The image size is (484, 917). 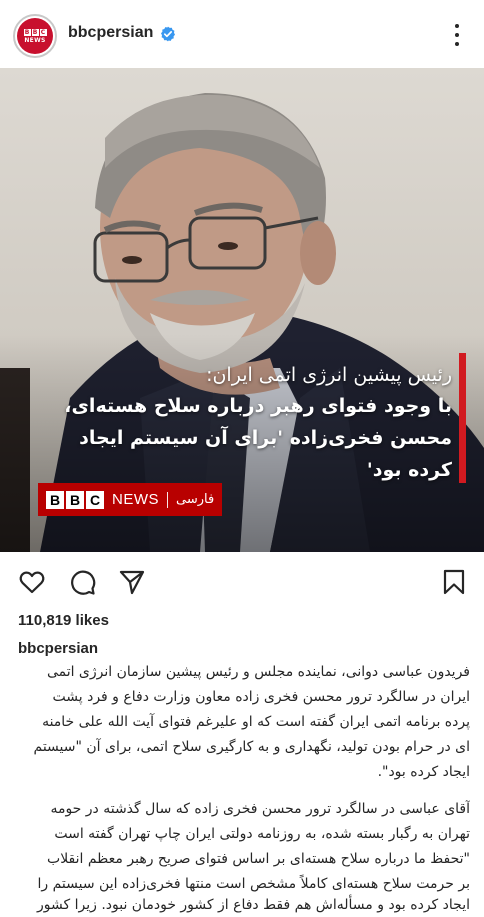 What do you see at coordinates (132, 582) in the screenshot?
I see `share-icon` at bounding box center [132, 582].